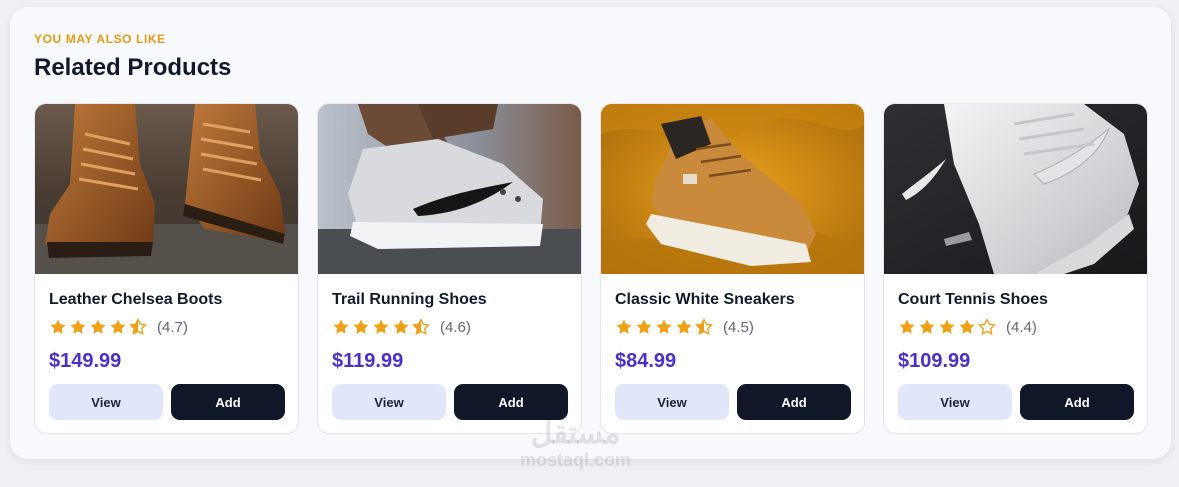 This screenshot has width=1179, height=487. I want to click on product-name: Trail Running Shoes, so click(409, 300).